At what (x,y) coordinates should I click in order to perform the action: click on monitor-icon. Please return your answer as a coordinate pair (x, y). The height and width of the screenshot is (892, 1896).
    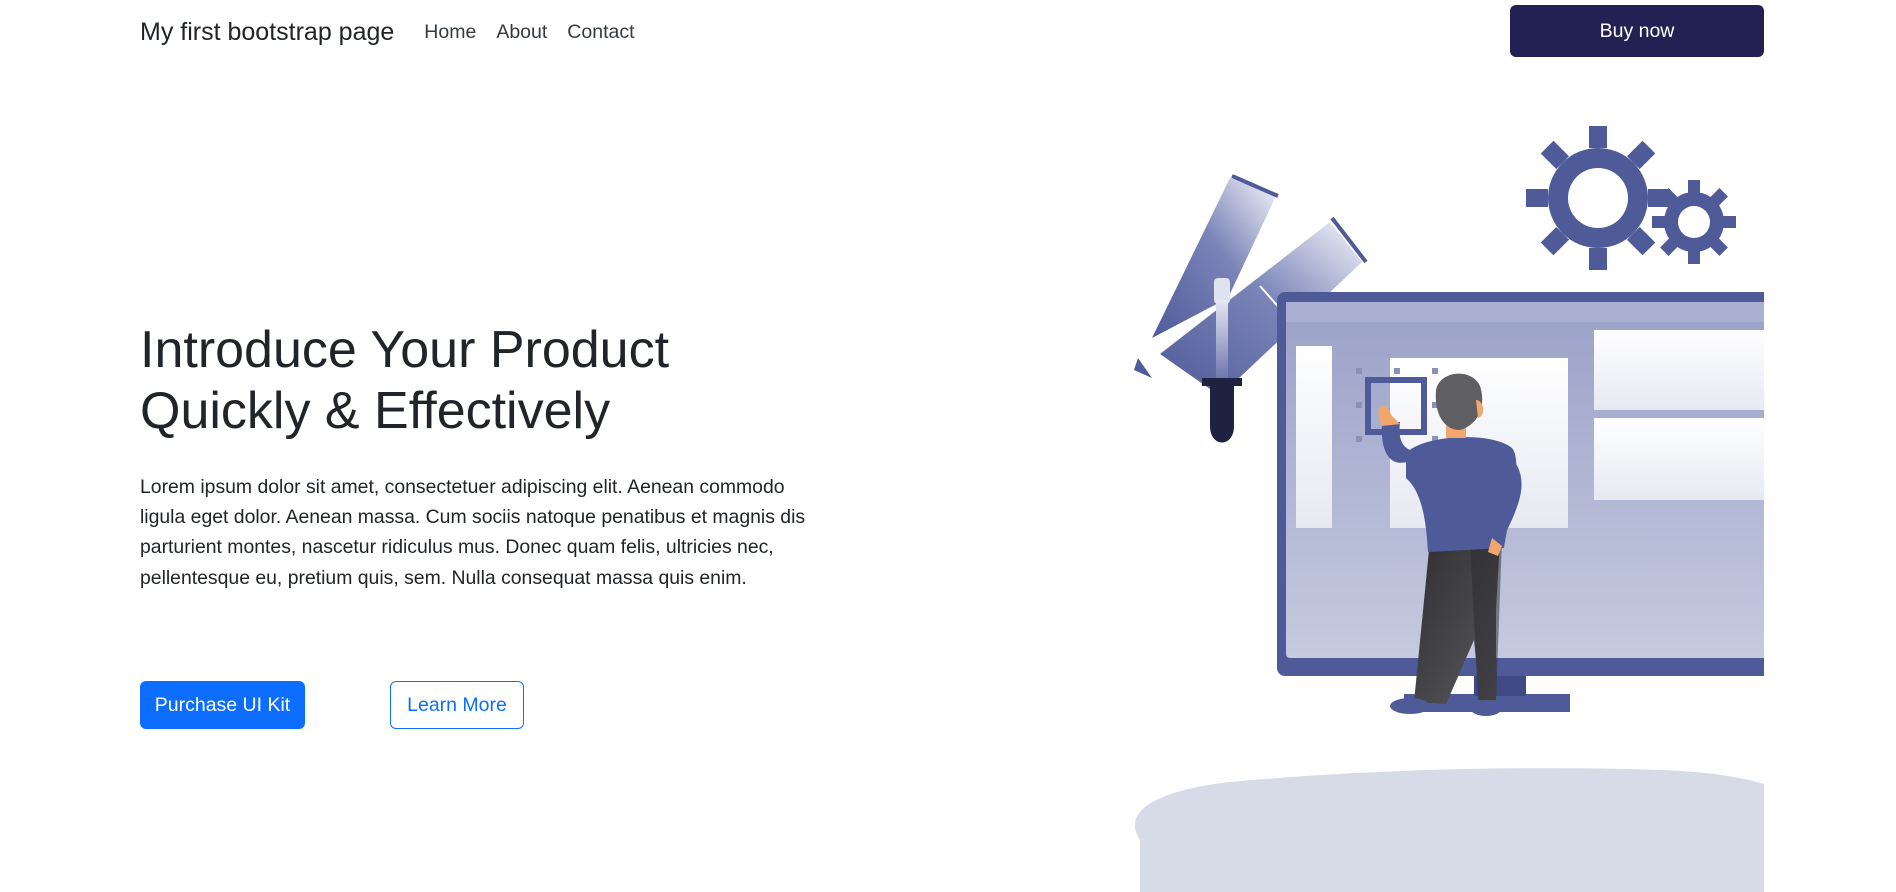
    Looking at the image, I should click on (1520, 502).